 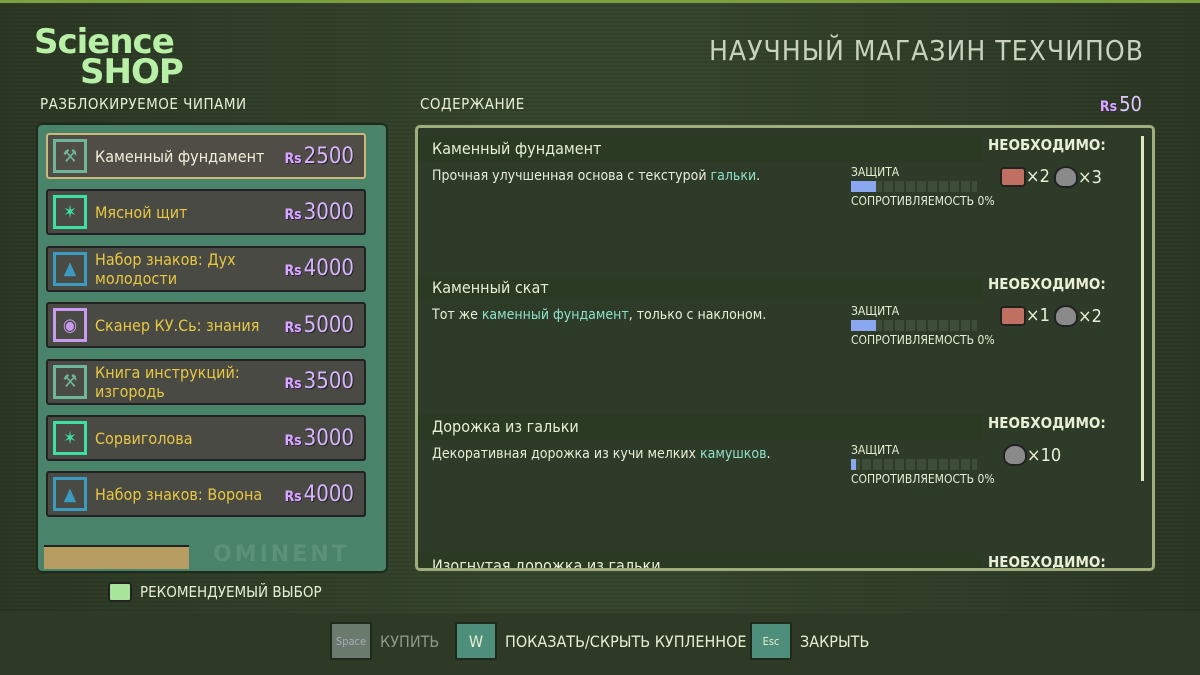 I want to click on item-price: Rs2500, so click(x=319, y=156).